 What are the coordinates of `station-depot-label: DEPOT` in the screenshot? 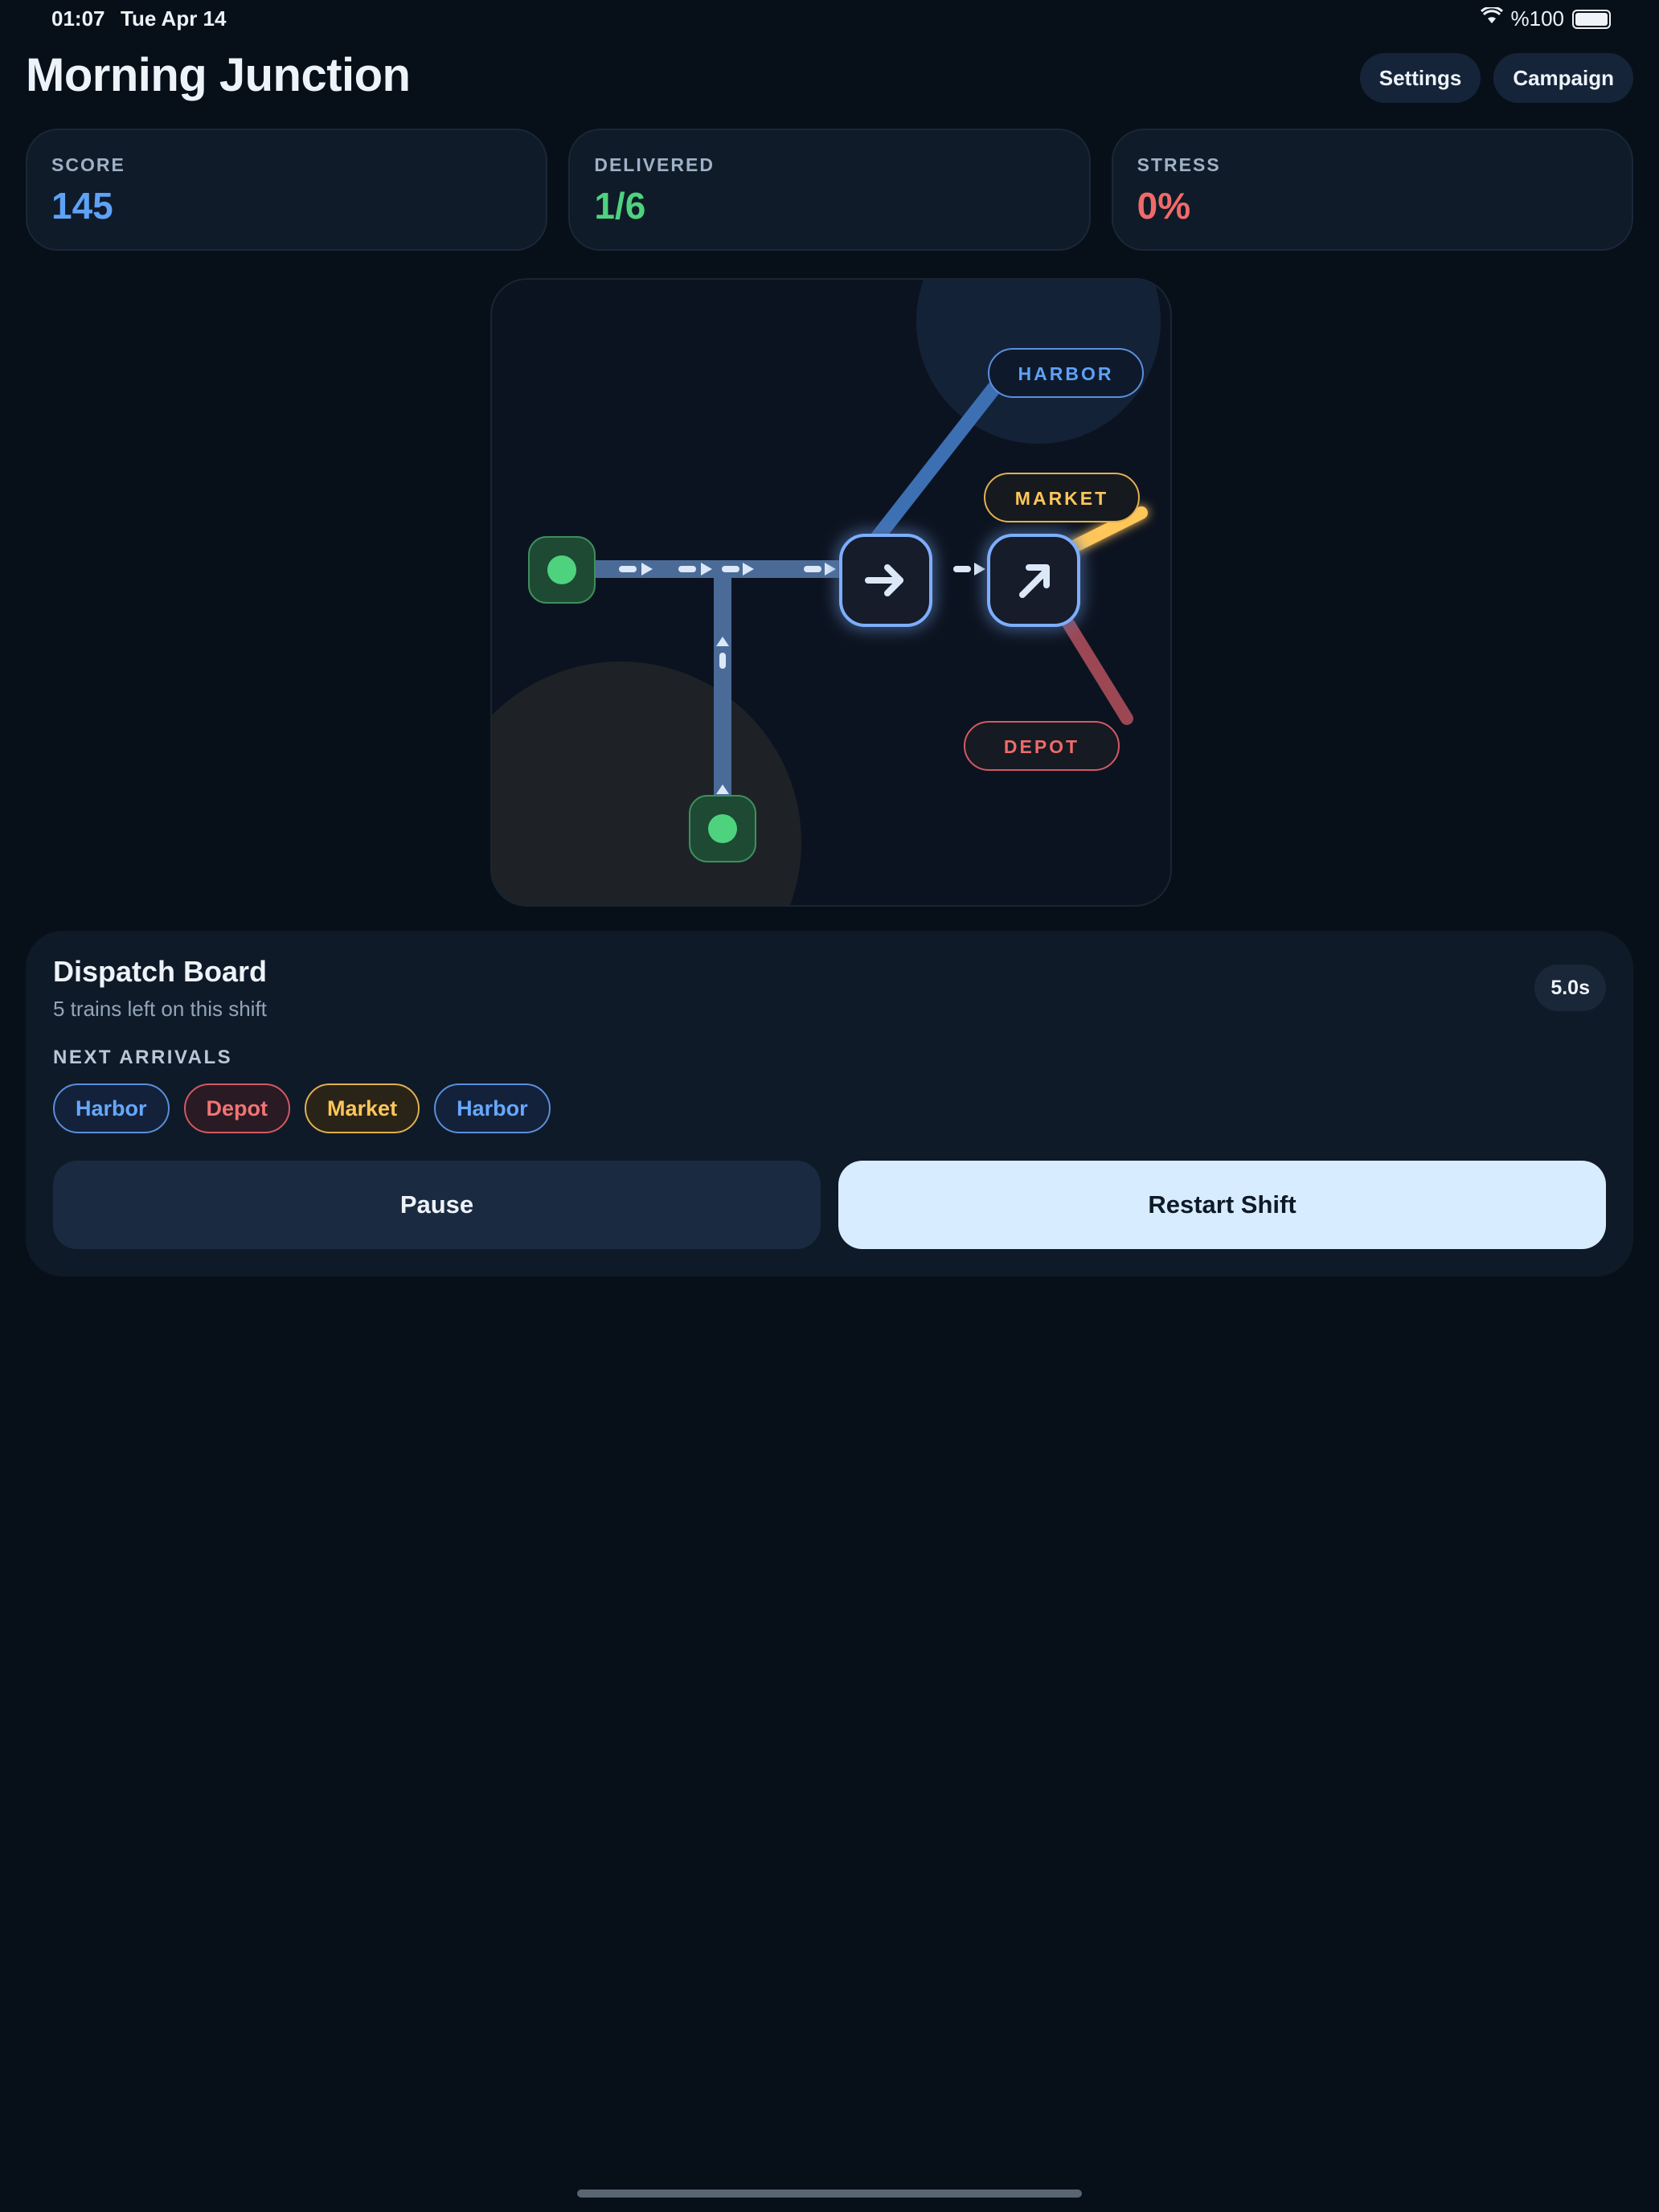 It's located at (1041, 746).